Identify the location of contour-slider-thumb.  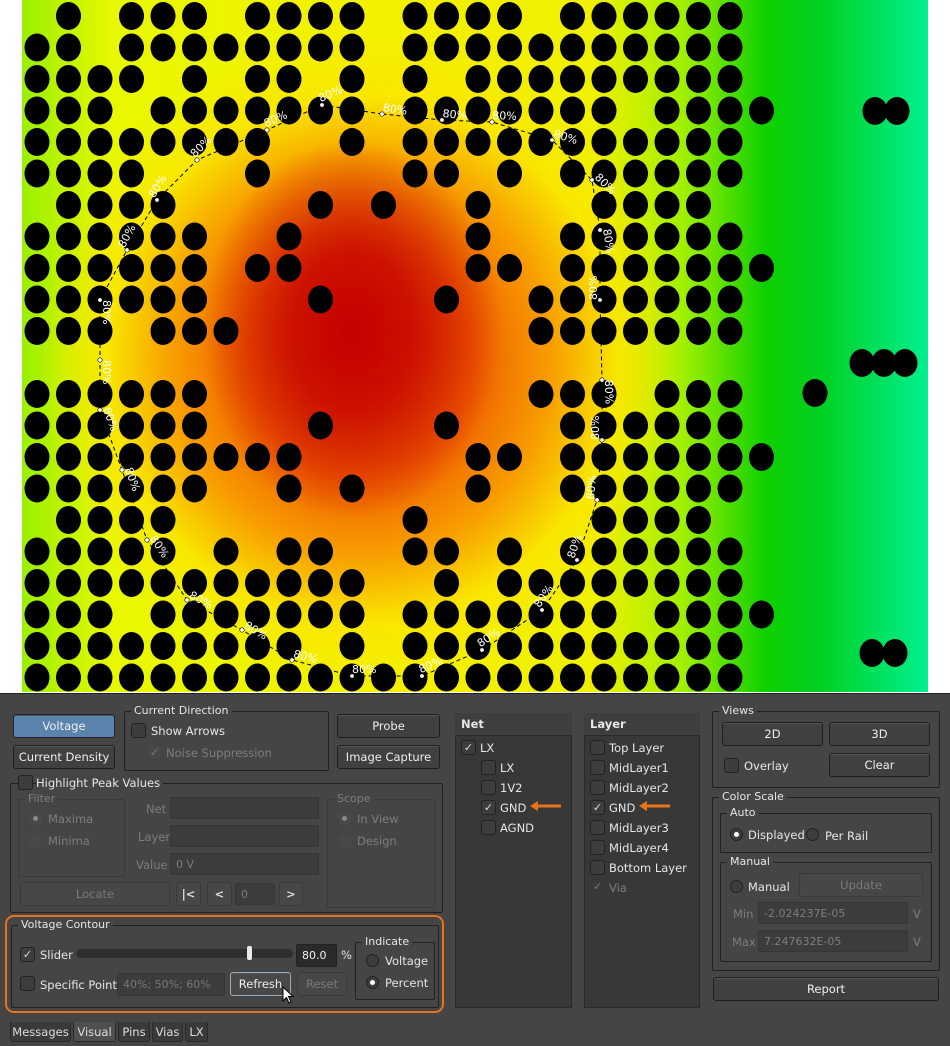
(250, 953).